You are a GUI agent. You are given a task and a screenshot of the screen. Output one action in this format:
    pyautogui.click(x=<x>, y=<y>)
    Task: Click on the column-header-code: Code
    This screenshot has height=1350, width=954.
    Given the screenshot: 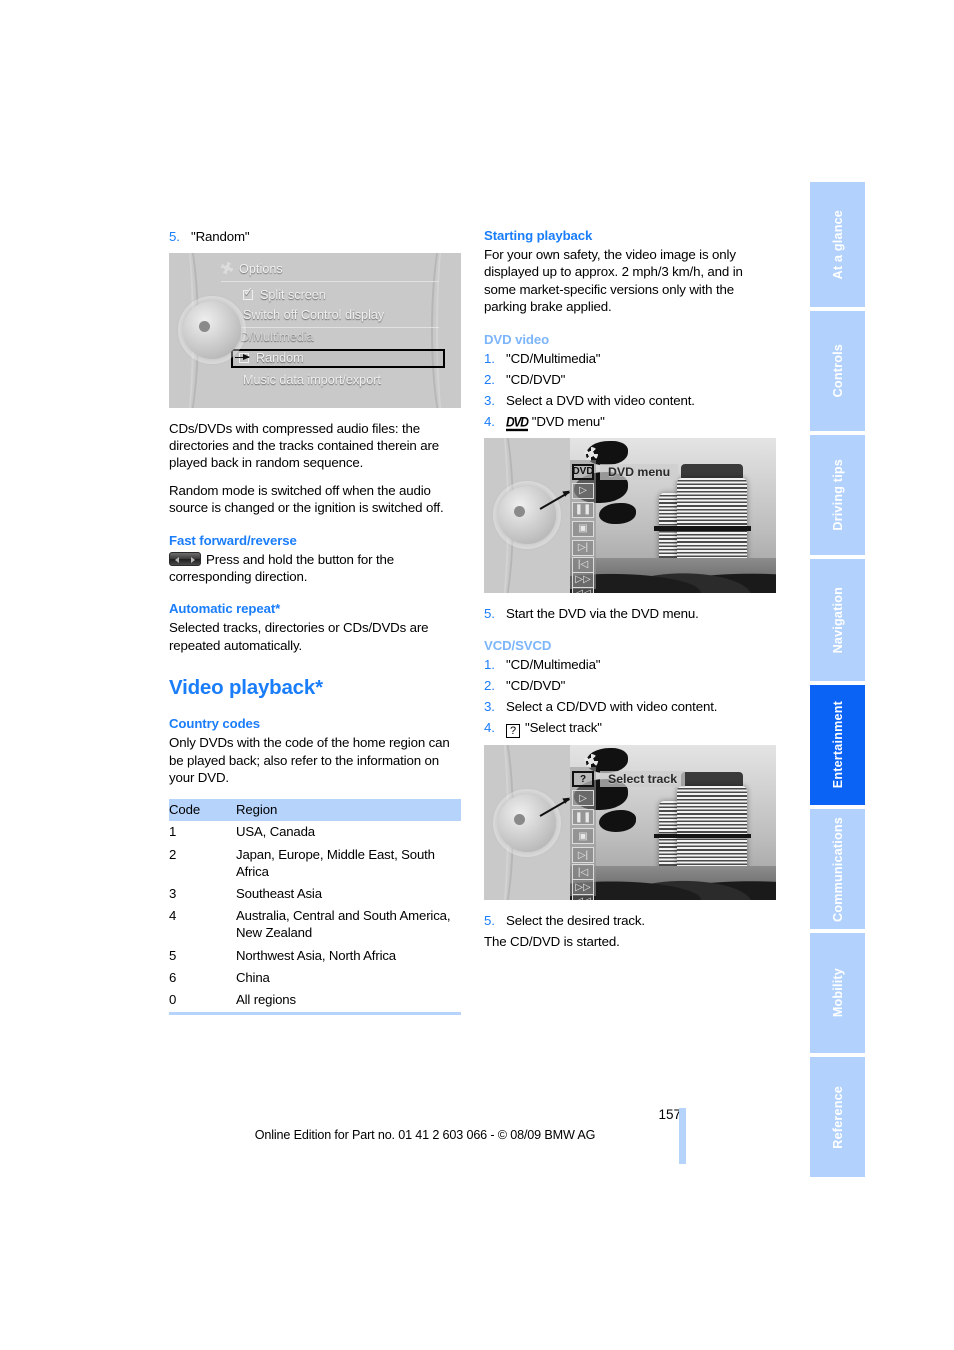 What is the action you would take?
    pyautogui.click(x=202, y=810)
    